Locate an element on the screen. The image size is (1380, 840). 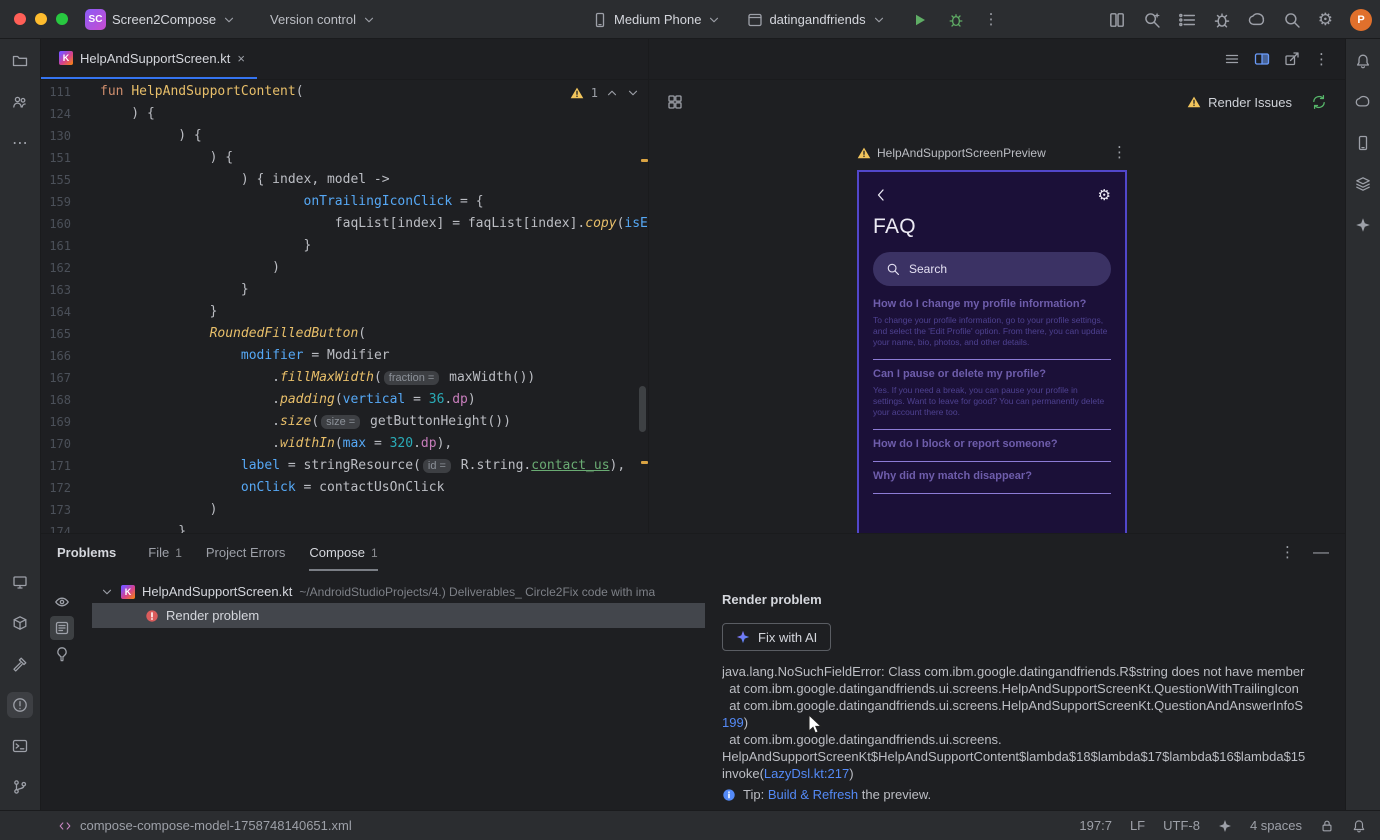
preview-options-icon: ⋮ is located at coordinates (1119, 152).